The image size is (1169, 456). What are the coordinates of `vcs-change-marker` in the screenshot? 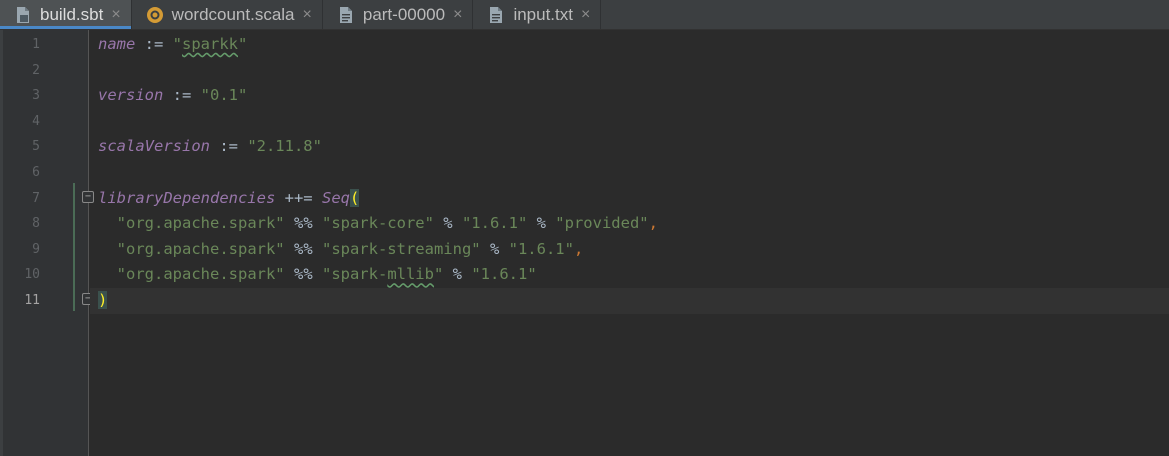 It's located at (74, 247).